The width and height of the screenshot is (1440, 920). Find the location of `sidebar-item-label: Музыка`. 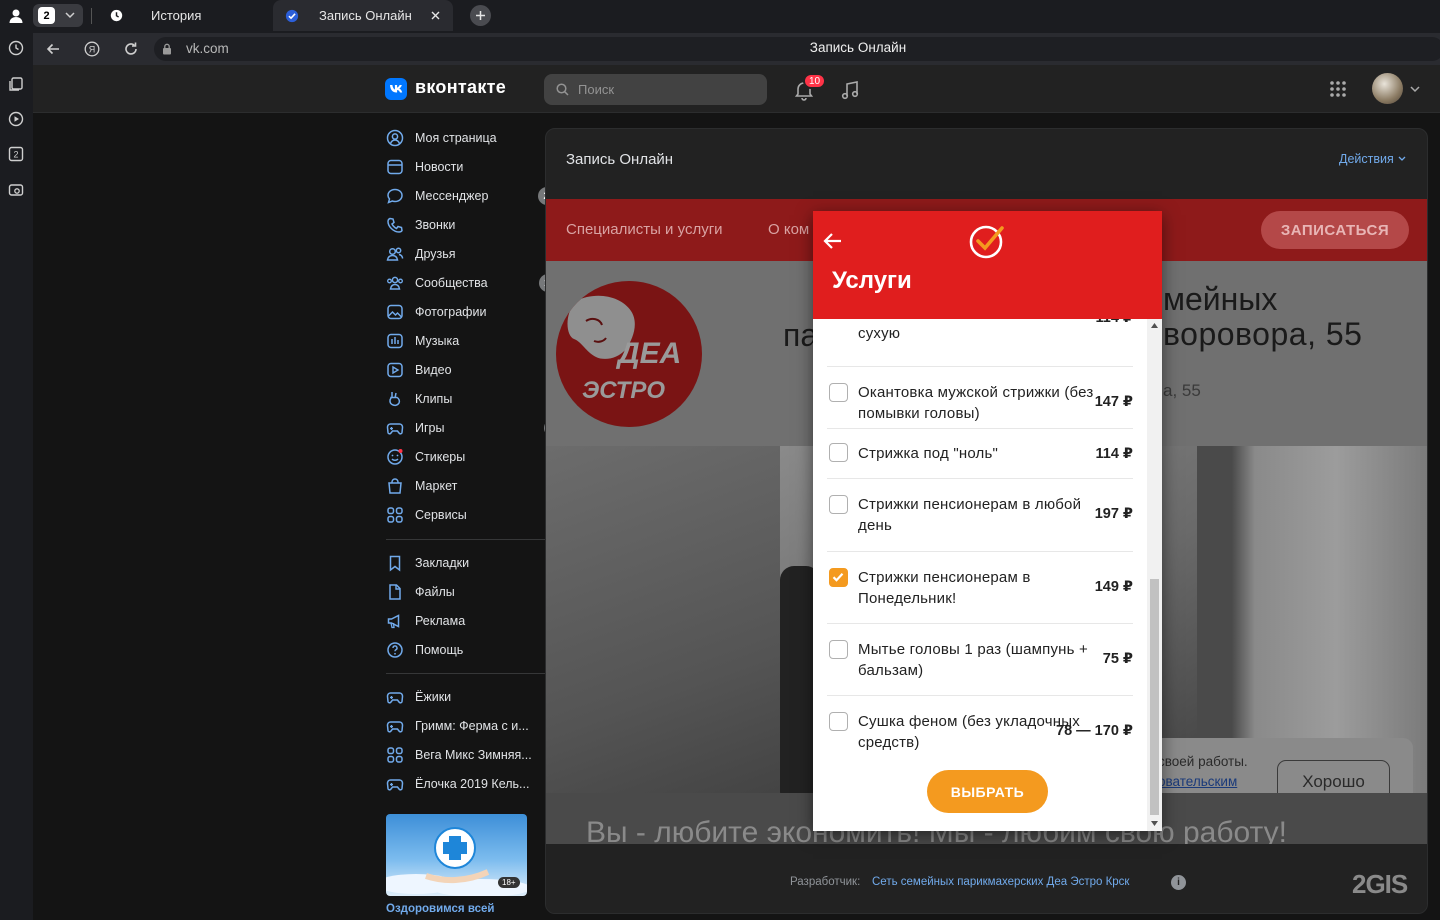

sidebar-item-label: Музыка is located at coordinates (437, 341).